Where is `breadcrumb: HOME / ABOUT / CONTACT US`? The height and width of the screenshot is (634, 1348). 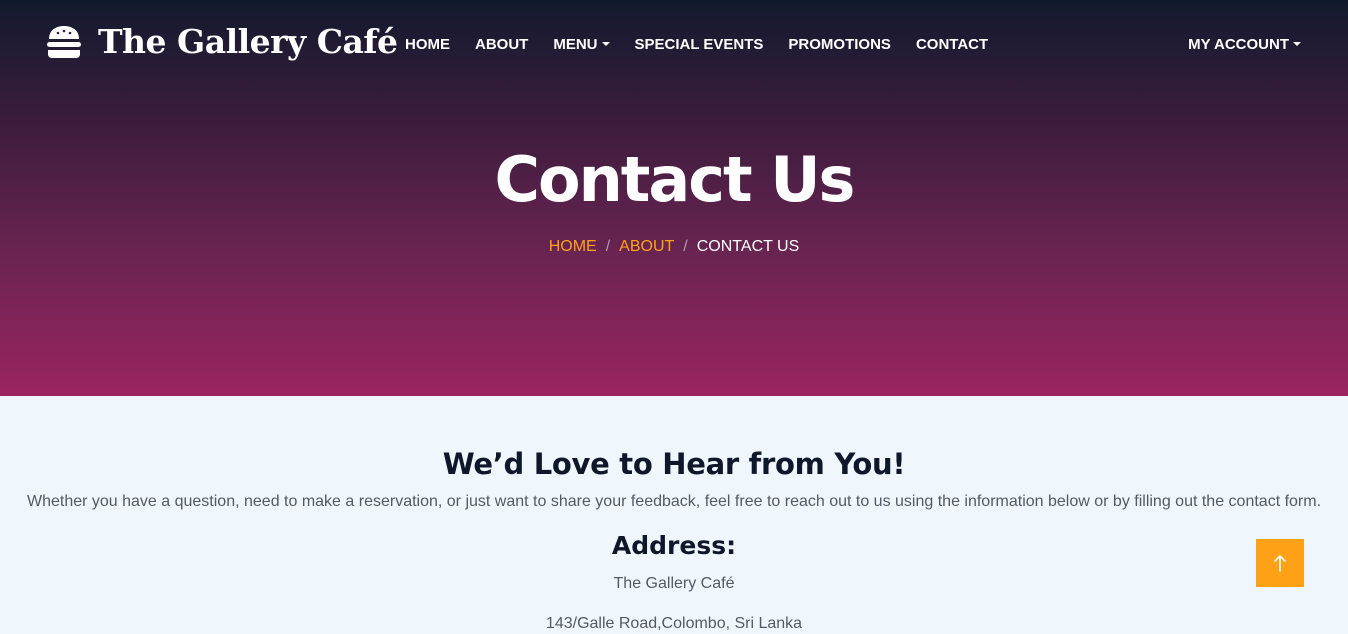
breadcrumb: HOME / ABOUT / CONTACT US is located at coordinates (674, 247).